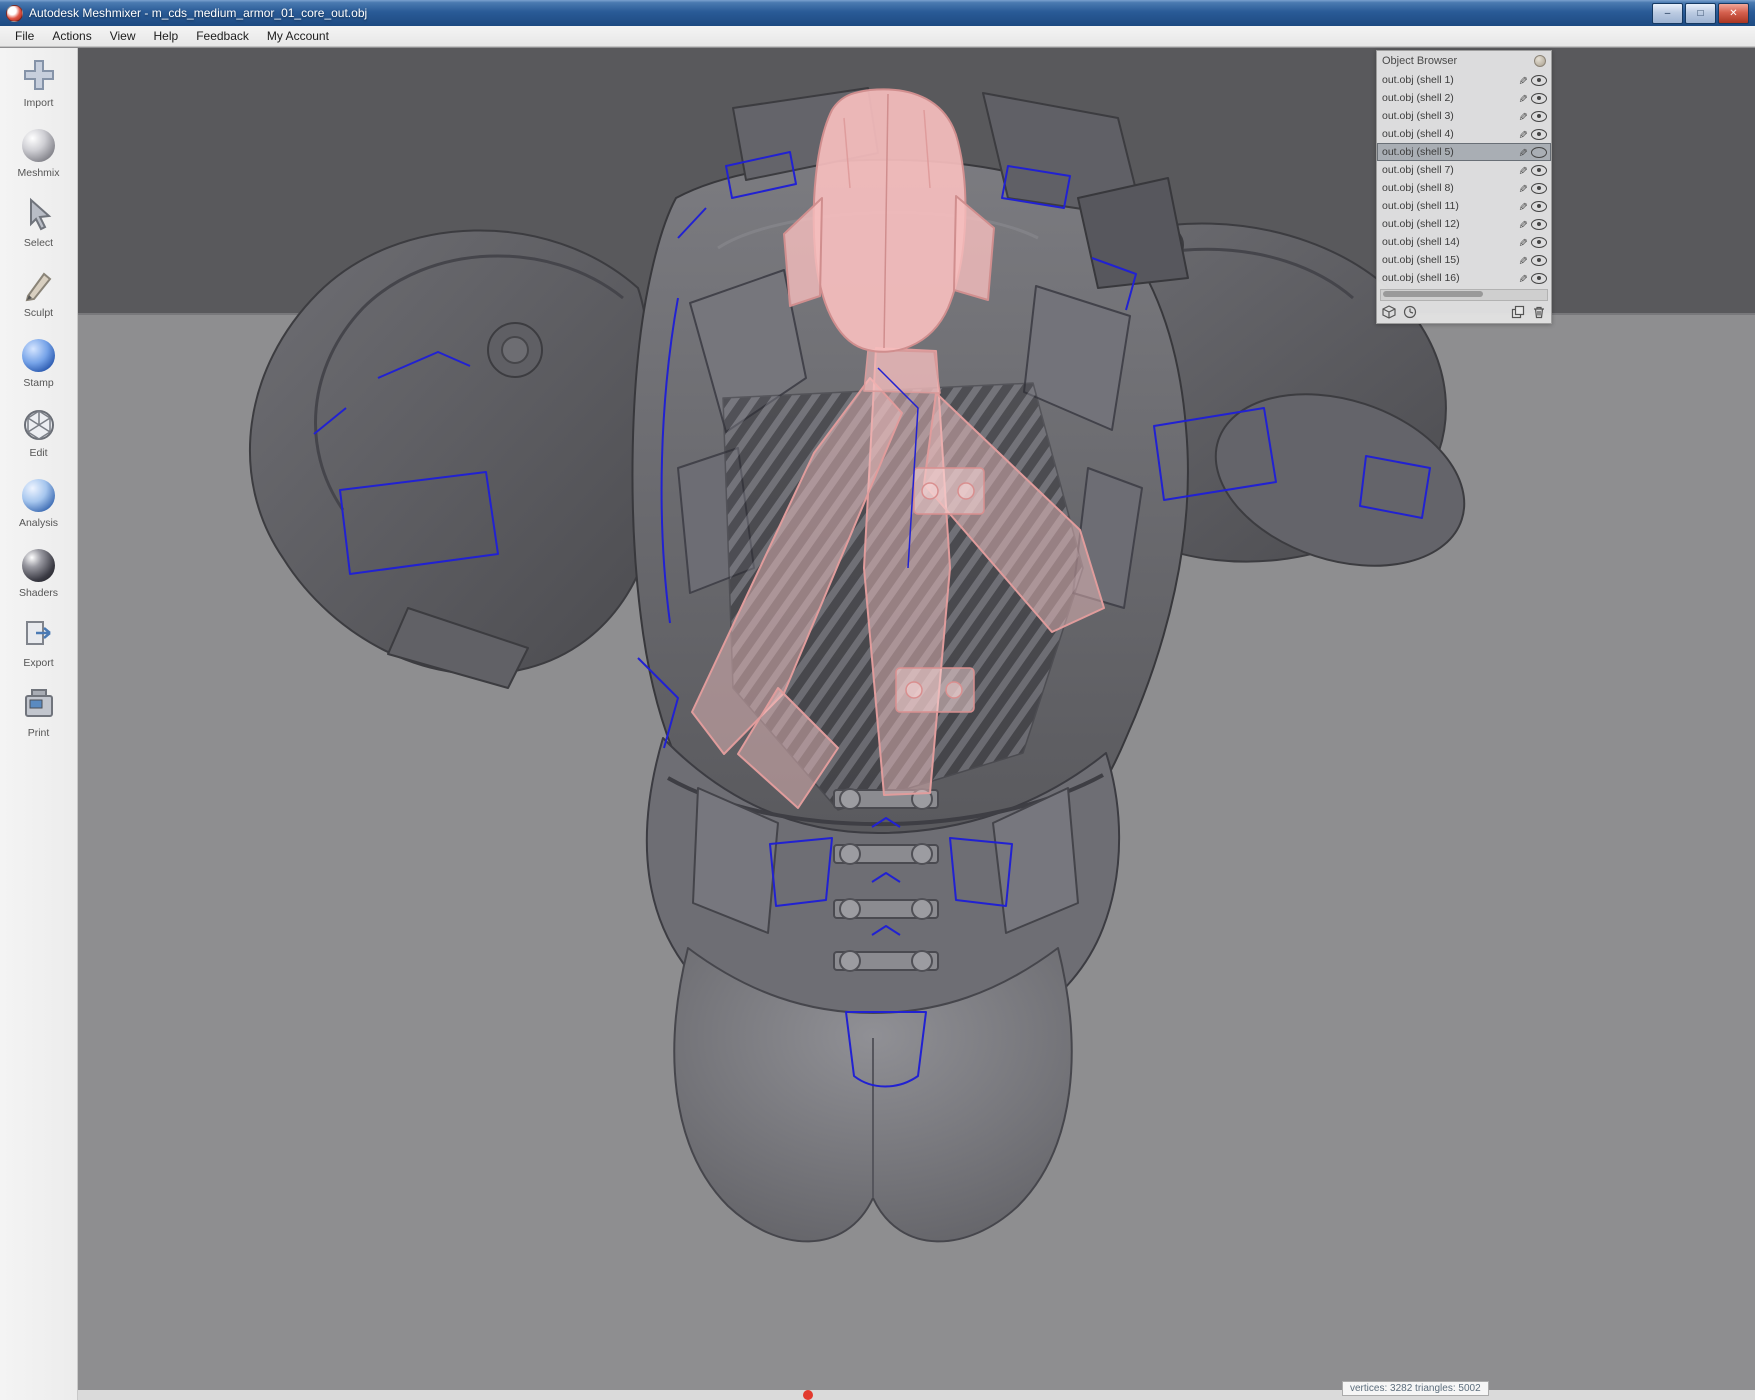  Describe the element at coordinates (38, 173) in the screenshot. I see `tool-label: Meshmix` at that location.